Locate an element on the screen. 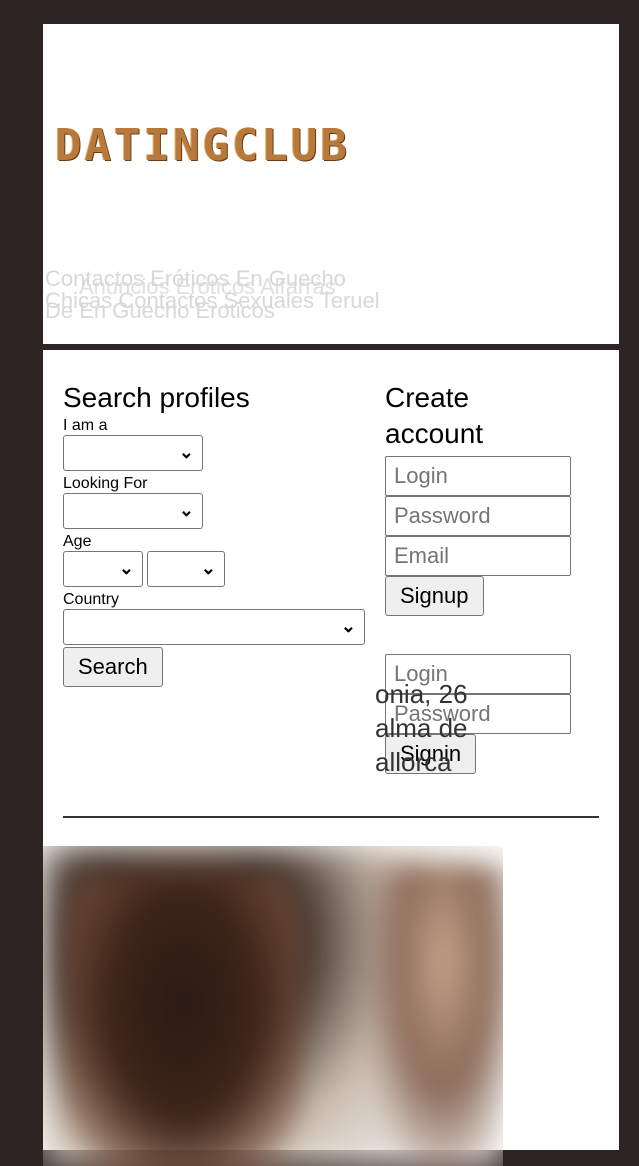 The height and width of the screenshot is (1166, 639). section-divider is located at coordinates (331, 817).